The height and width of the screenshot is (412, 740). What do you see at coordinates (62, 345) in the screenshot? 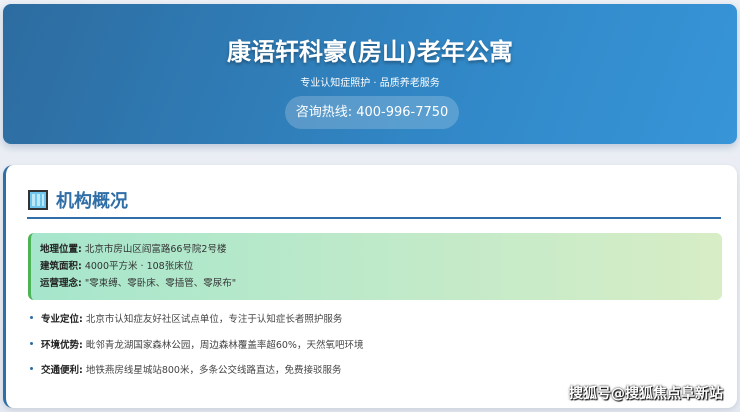
I see `item-label: 环境优势:` at bounding box center [62, 345].